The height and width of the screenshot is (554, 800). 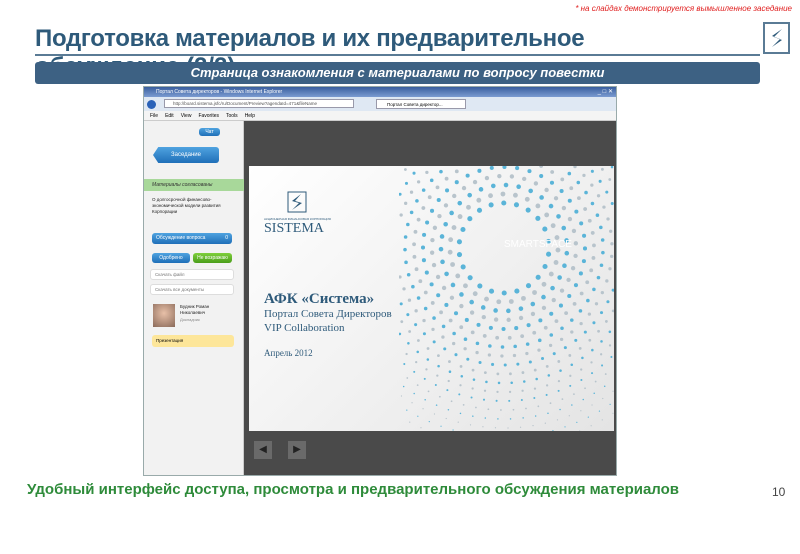 What do you see at coordinates (226, 238) in the screenshot?
I see `discussion-count: 0` at bounding box center [226, 238].